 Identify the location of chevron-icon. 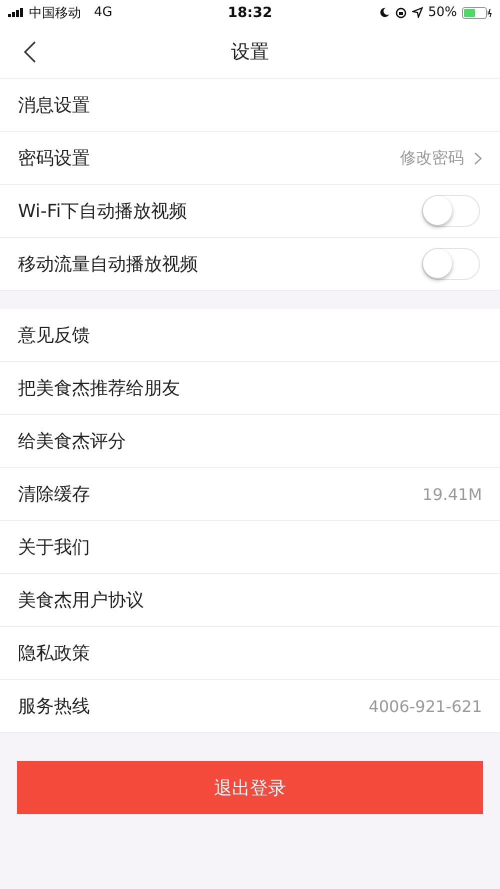
(478, 158).